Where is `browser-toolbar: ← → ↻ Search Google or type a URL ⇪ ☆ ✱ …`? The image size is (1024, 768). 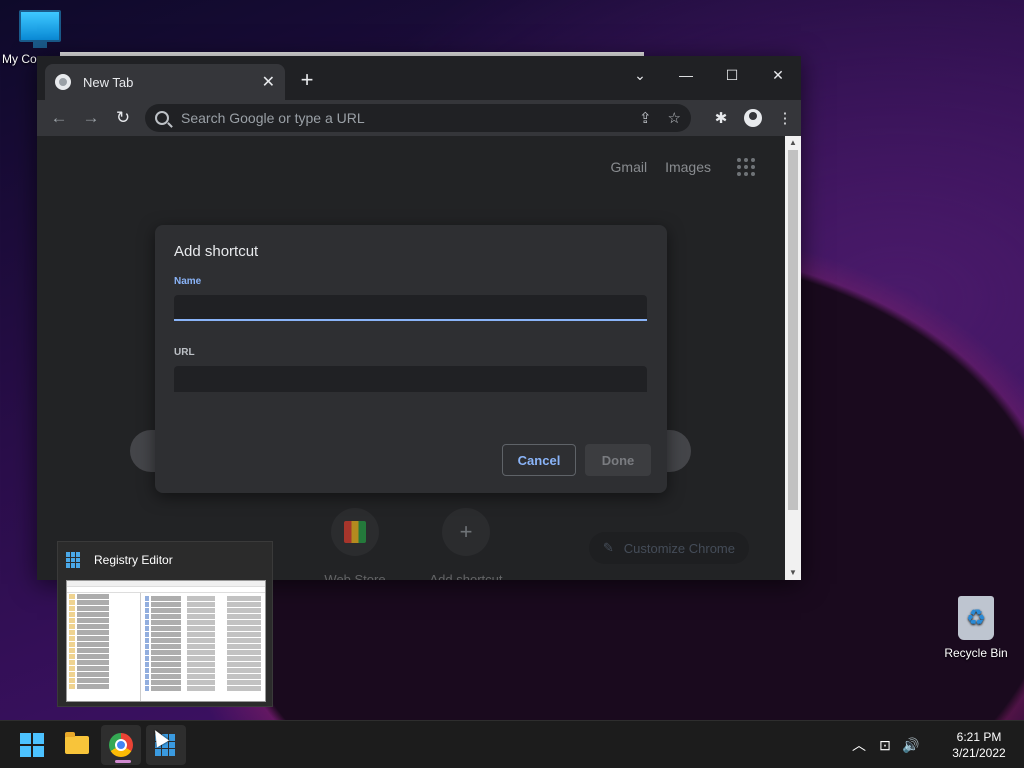
browser-toolbar: ← → ↻ Search Google or type a URL ⇪ ☆ ✱ … is located at coordinates (419, 118).